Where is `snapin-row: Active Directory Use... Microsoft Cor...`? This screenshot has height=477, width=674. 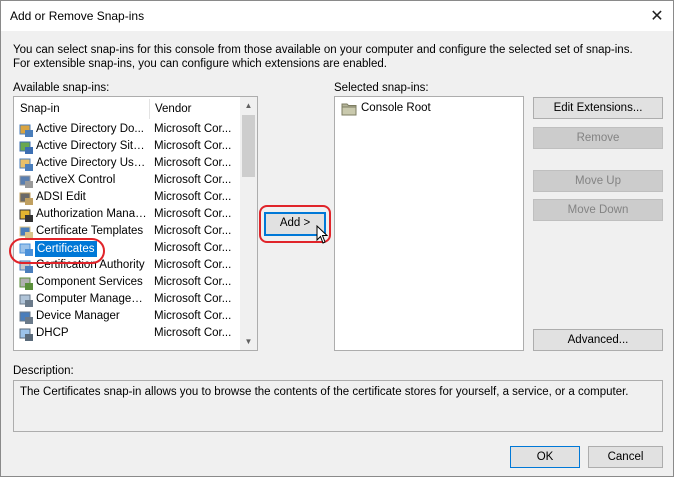 snapin-row: Active Directory Use... Microsoft Cor... is located at coordinates (127, 164).